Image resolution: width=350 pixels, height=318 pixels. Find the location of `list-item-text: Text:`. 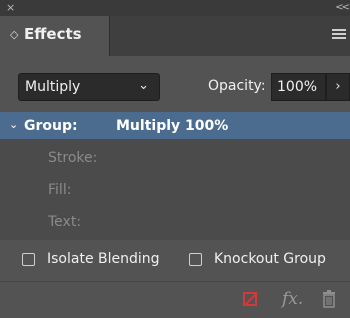

list-item-text: Text: is located at coordinates (64, 222).